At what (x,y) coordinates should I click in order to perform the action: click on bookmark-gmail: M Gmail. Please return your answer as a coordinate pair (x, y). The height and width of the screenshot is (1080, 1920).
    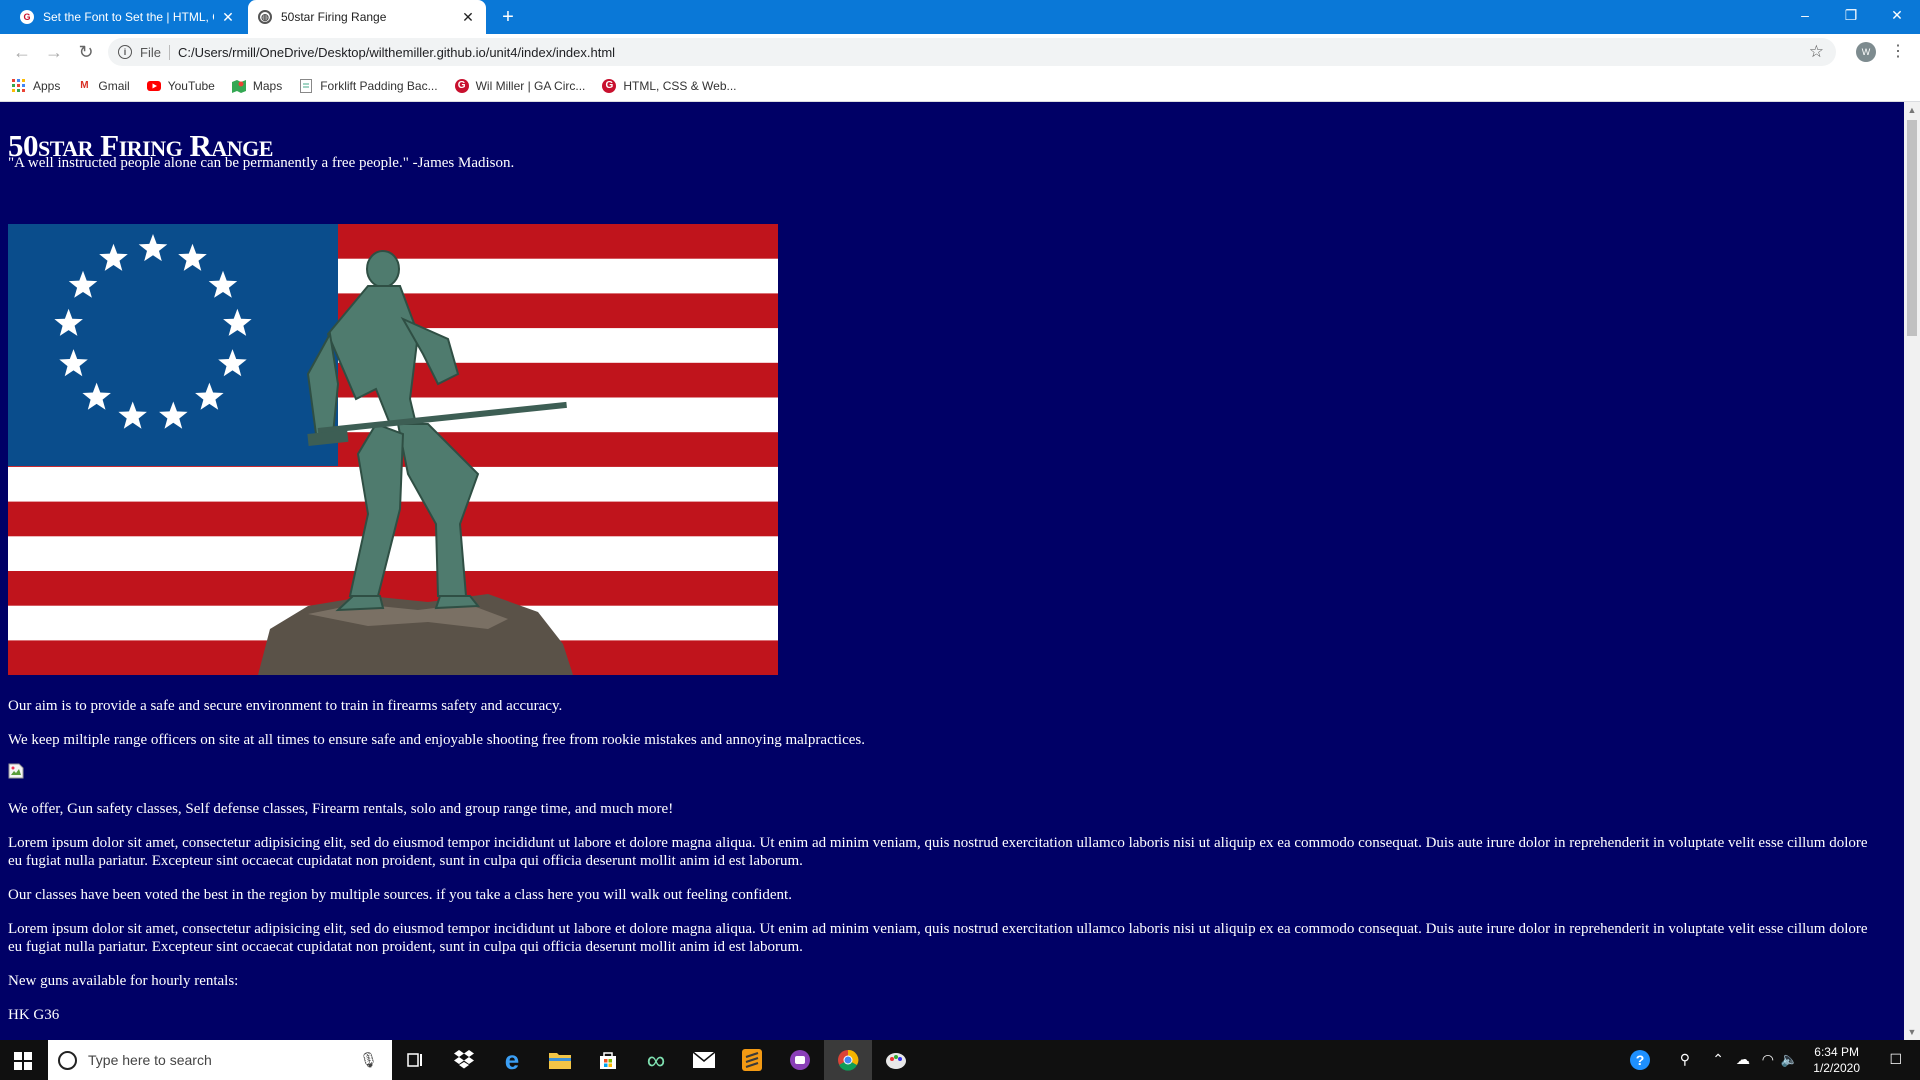
    Looking at the image, I should click on (103, 85).